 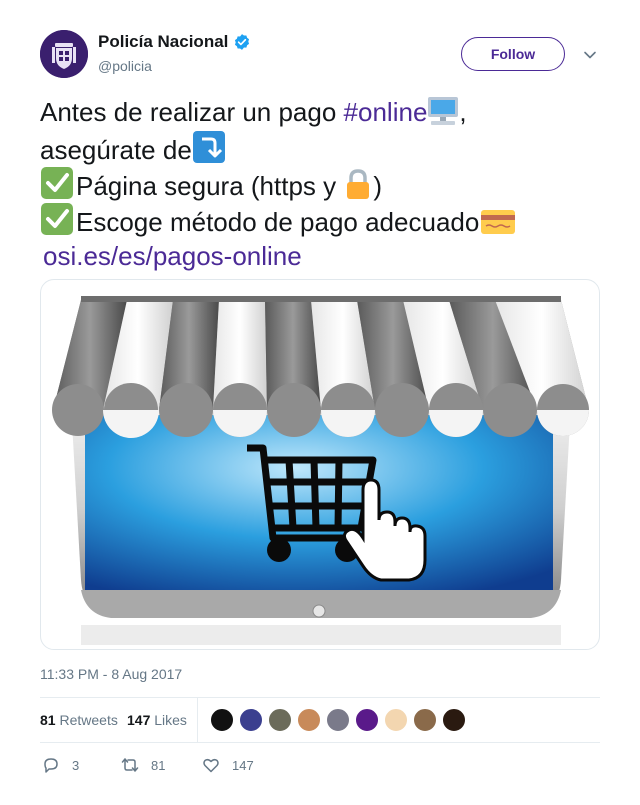 What do you see at coordinates (170, 720) in the screenshot?
I see `likes-label: Likes` at bounding box center [170, 720].